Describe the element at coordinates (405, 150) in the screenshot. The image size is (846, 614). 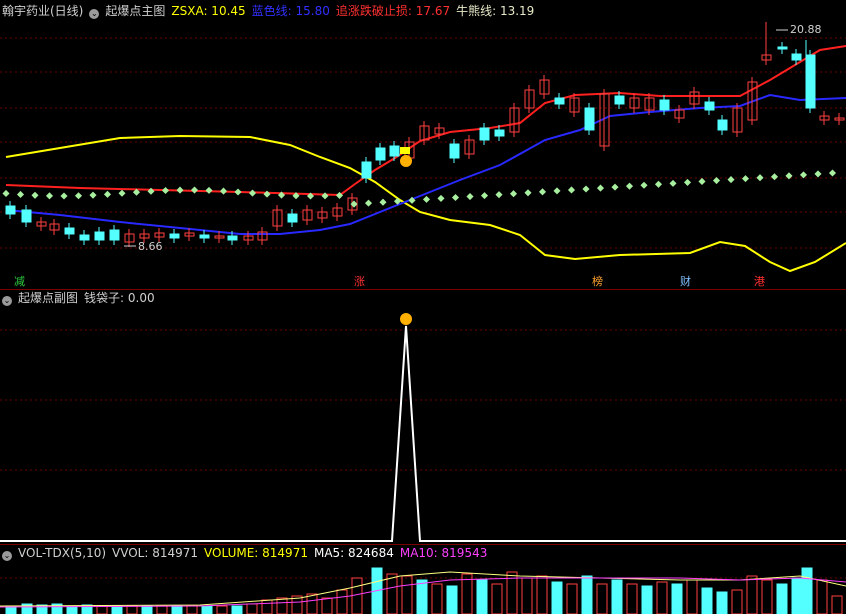
I see `signal-flag` at that location.